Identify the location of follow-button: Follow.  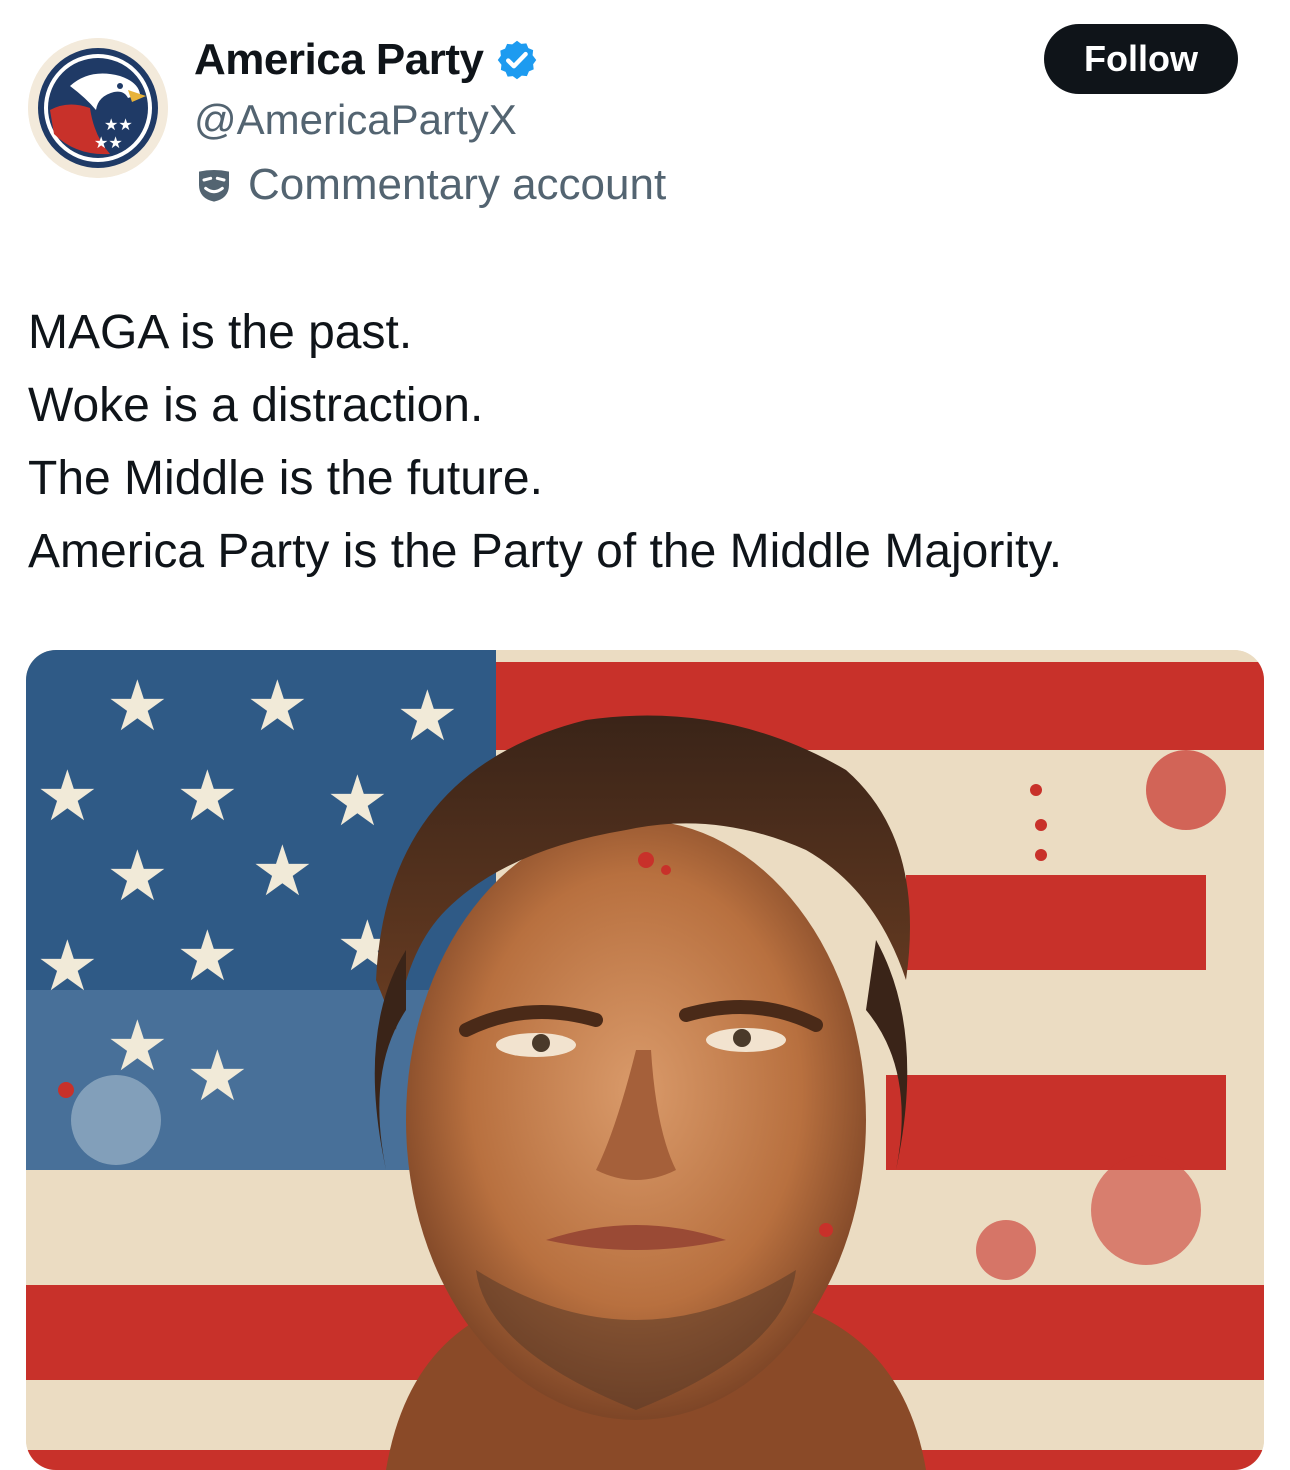
(1141, 59).